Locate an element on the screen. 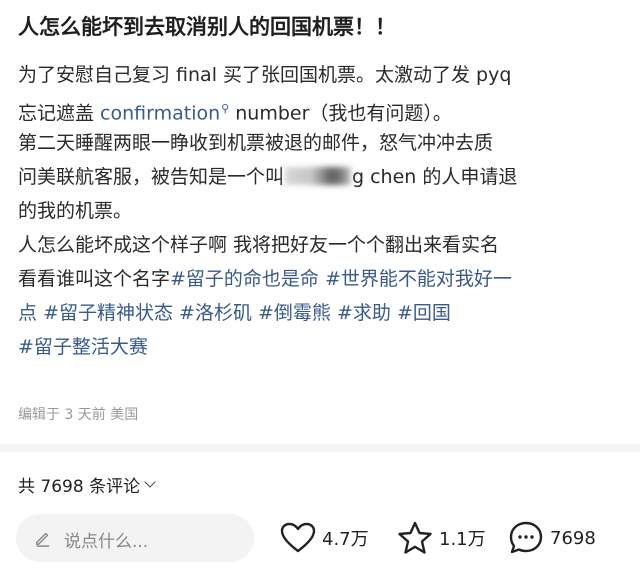  like-count: 4.7万 is located at coordinates (345, 539).